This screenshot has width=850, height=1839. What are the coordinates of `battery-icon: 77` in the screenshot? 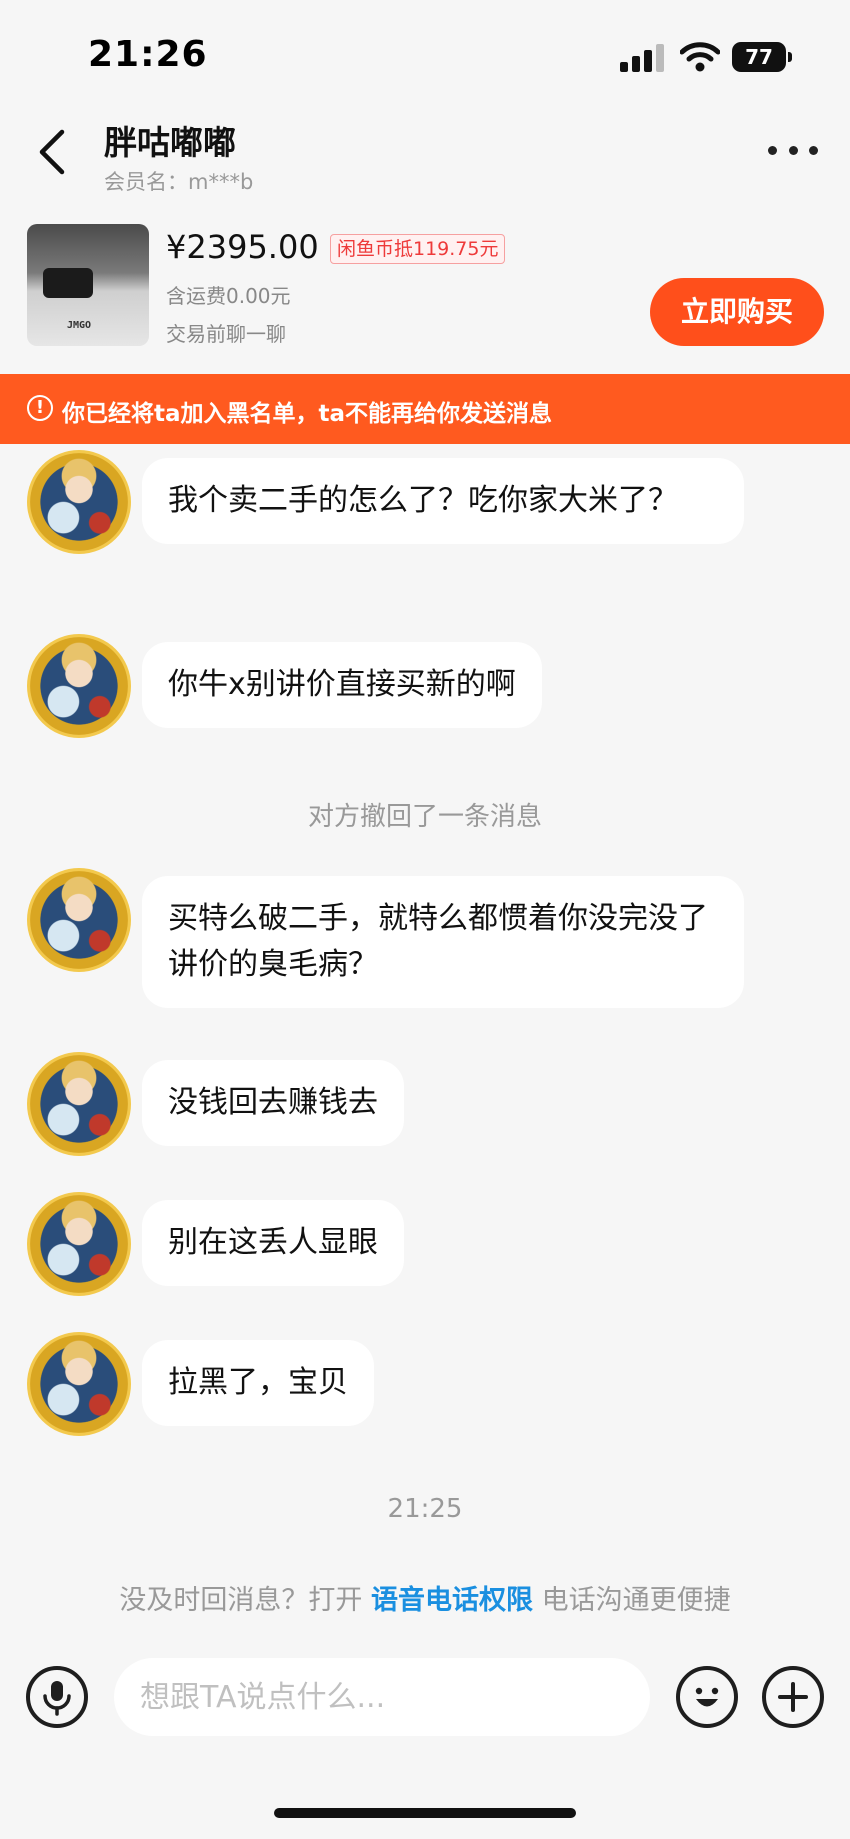 It's located at (762, 57).